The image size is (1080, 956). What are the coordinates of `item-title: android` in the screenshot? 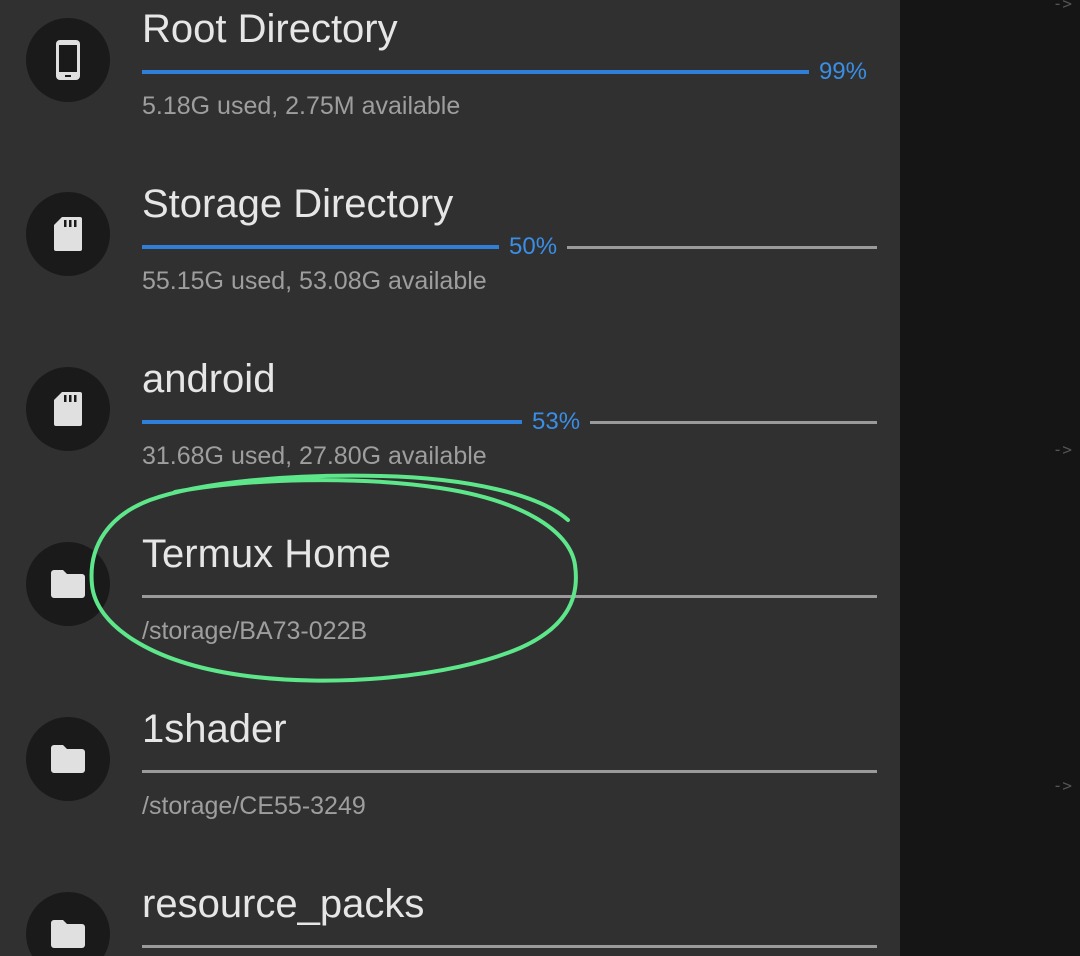 It's located at (209, 379).